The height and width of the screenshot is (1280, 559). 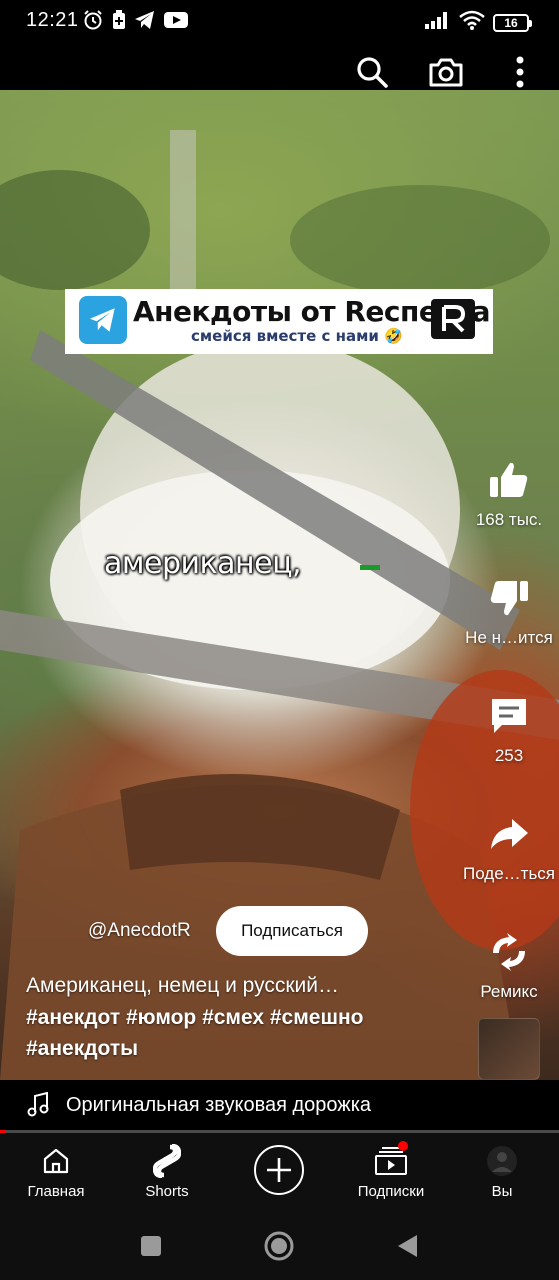 What do you see at coordinates (472, 22) in the screenshot?
I see `wifi-icon` at bounding box center [472, 22].